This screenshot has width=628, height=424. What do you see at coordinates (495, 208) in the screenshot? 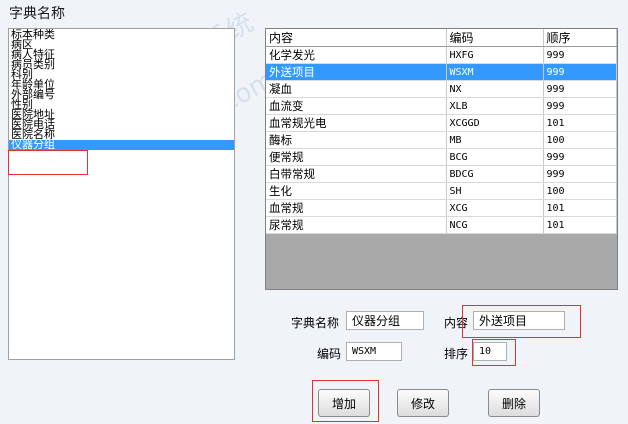
I see `cell-code: XCG` at bounding box center [495, 208].